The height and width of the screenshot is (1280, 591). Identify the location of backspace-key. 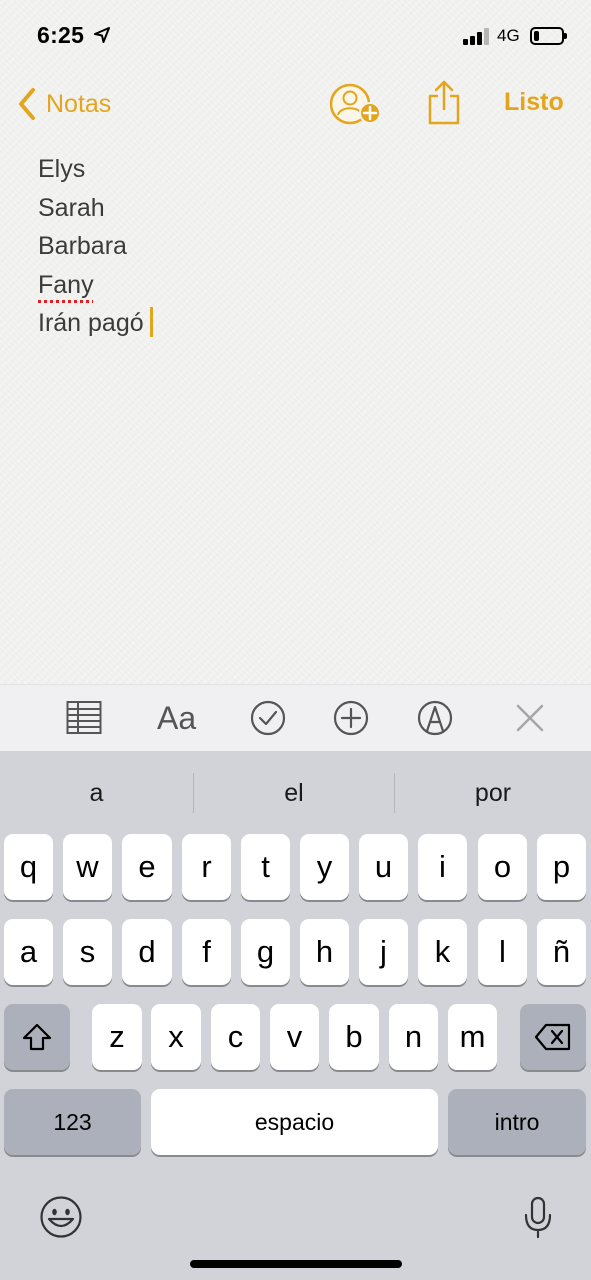
(553, 1037).